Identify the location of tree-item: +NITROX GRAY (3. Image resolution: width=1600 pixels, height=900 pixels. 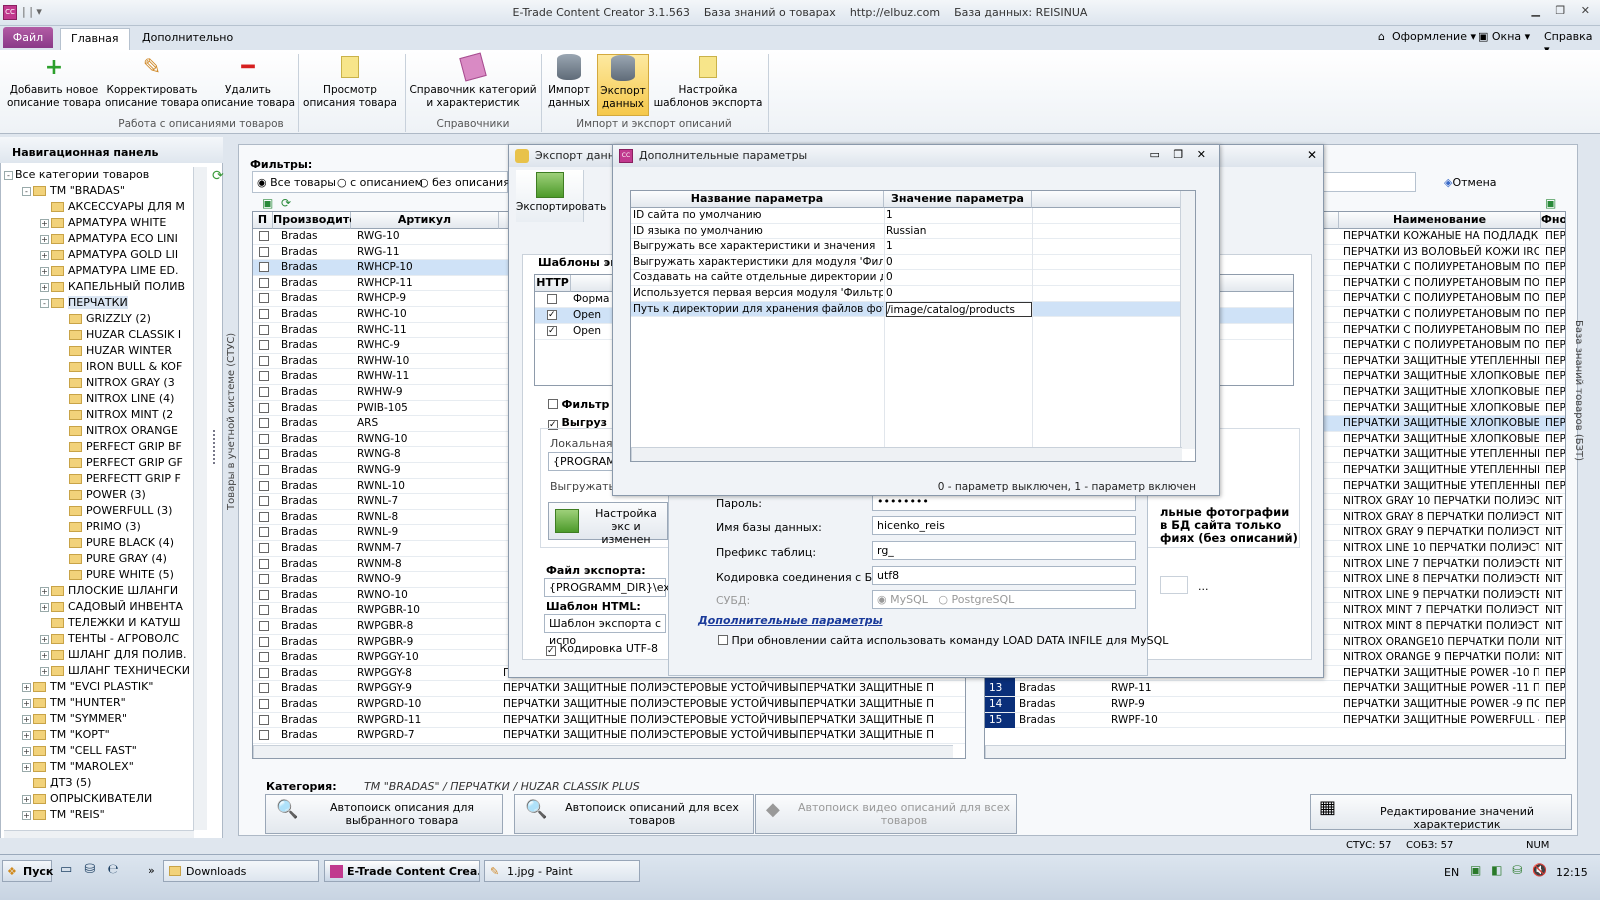
(102, 383).